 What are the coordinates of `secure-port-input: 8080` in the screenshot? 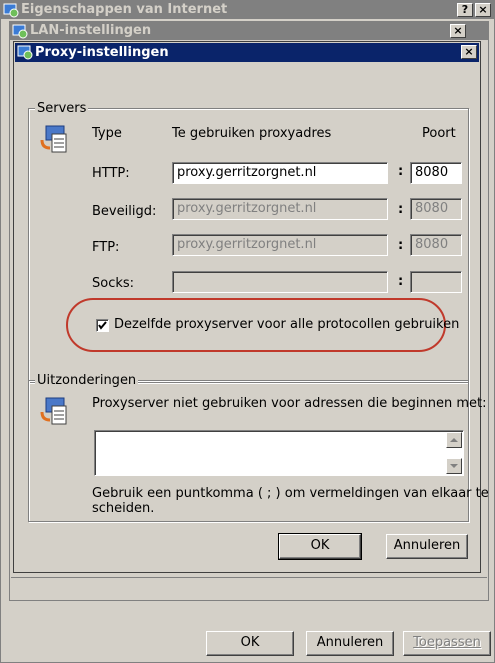 It's located at (436, 209).